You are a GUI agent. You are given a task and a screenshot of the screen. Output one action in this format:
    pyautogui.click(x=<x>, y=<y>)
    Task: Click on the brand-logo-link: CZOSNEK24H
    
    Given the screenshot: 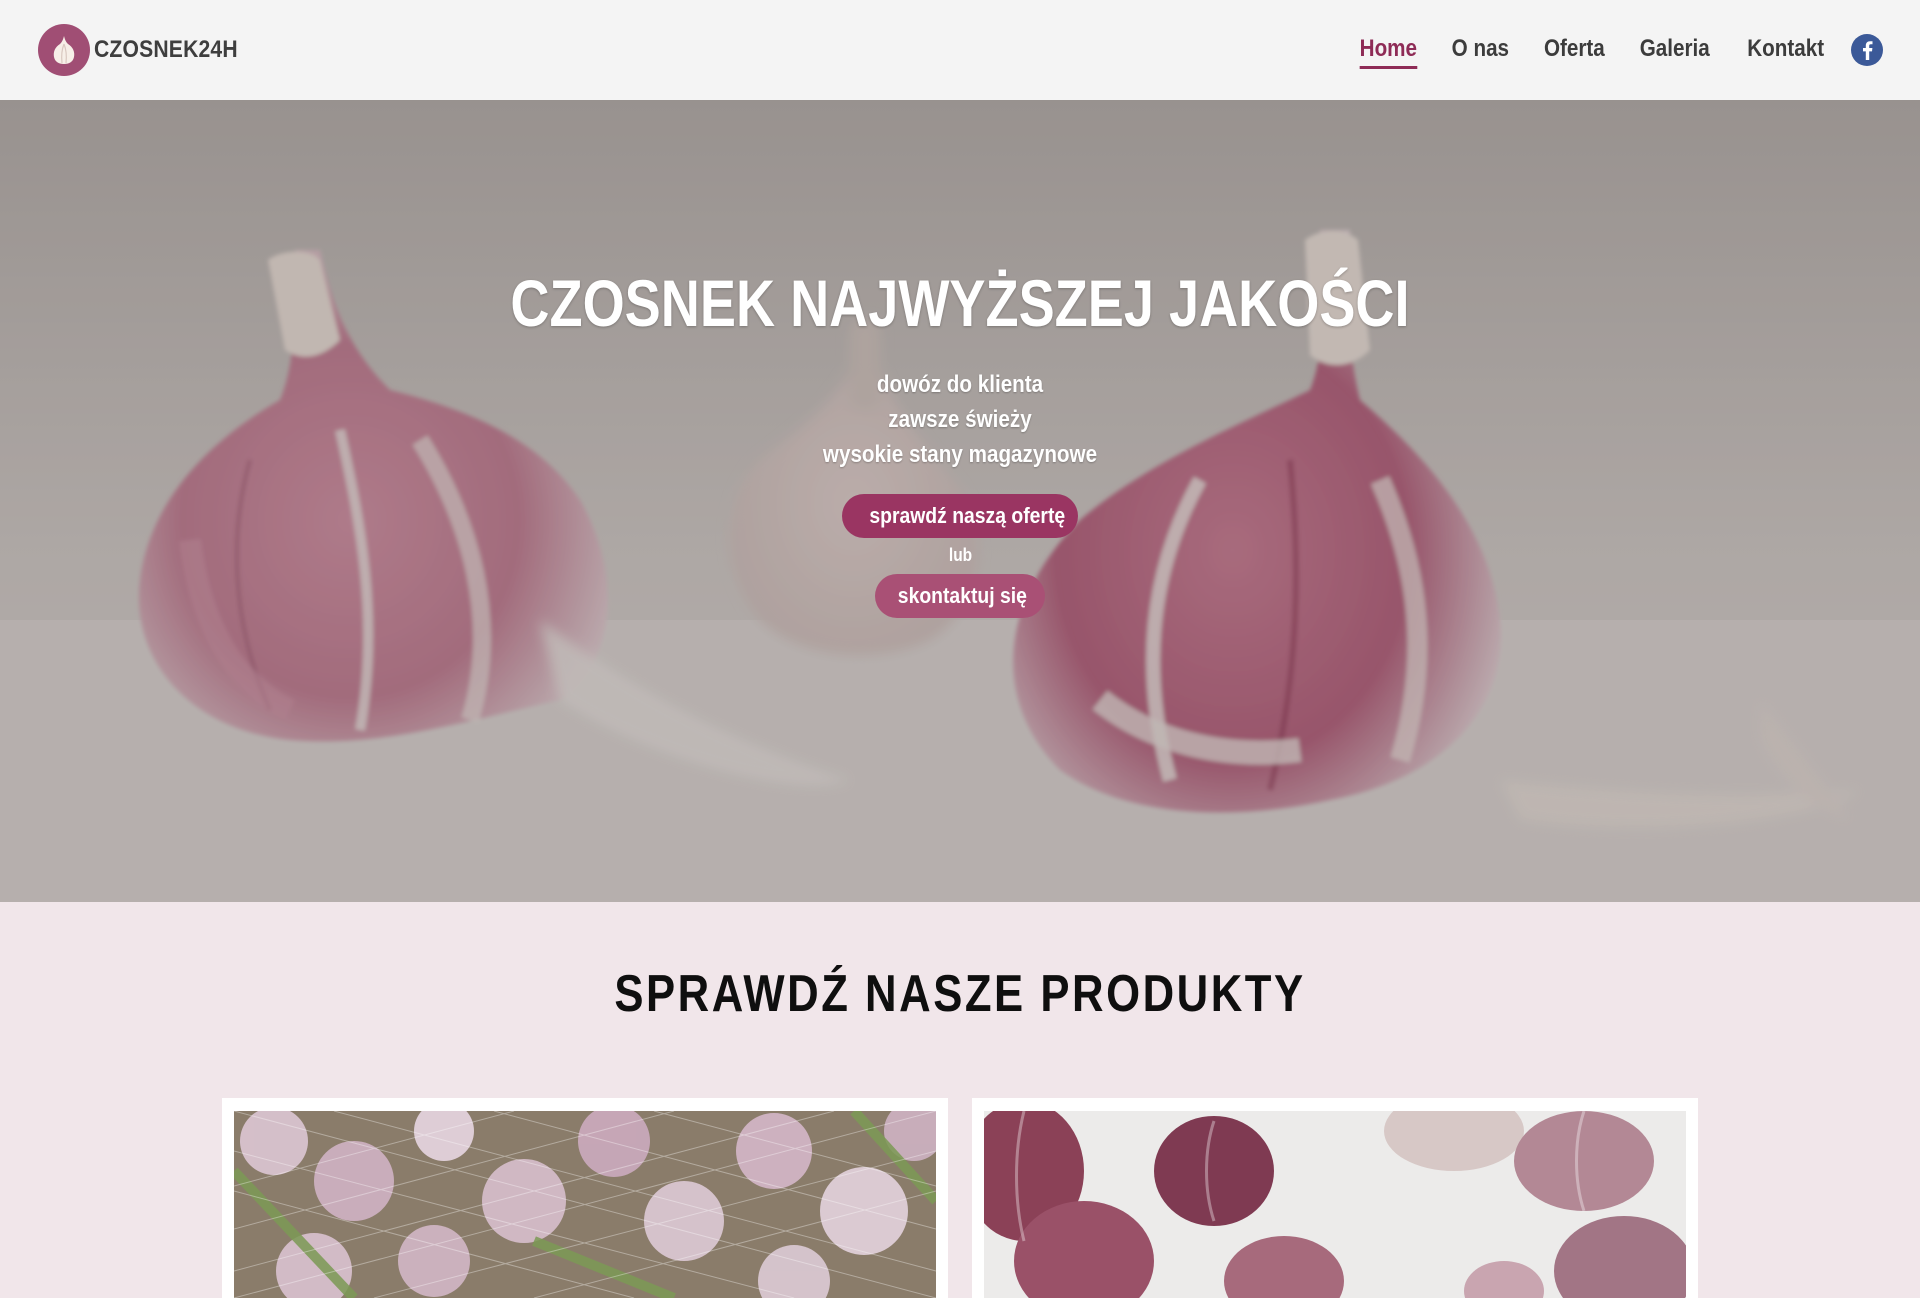 What is the action you would take?
    pyautogui.click(x=147, y=50)
    